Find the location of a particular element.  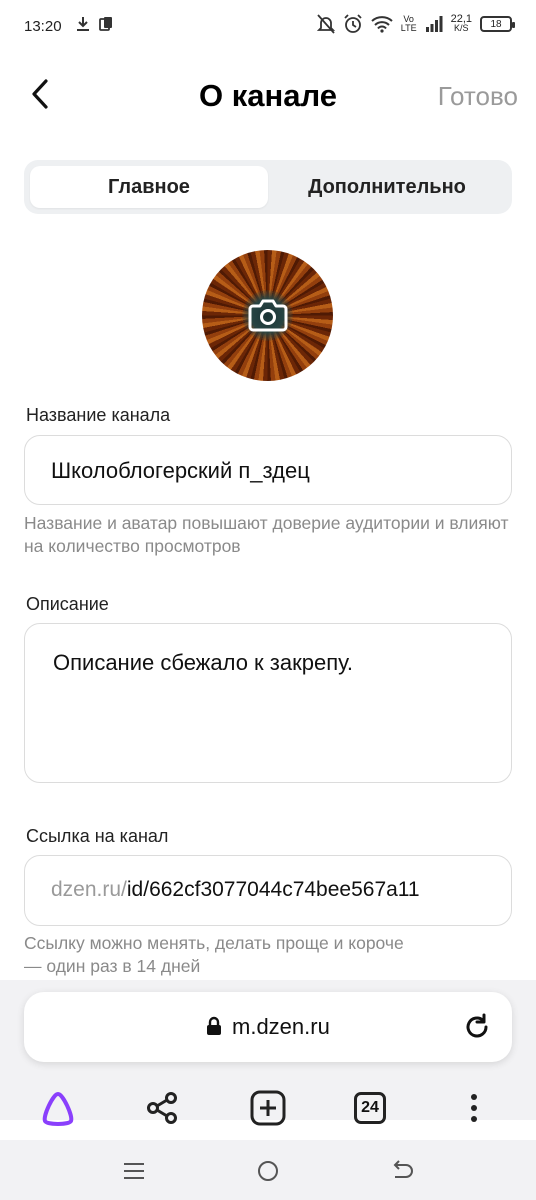

done-button: Готово is located at coordinates (478, 96).